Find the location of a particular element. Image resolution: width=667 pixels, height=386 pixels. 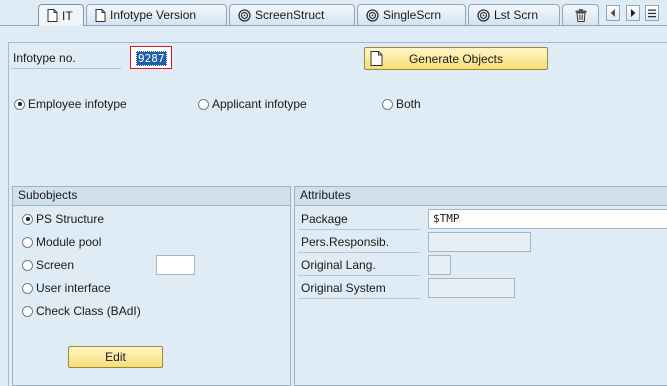

tab-trash is located at coordinates (580, 14).